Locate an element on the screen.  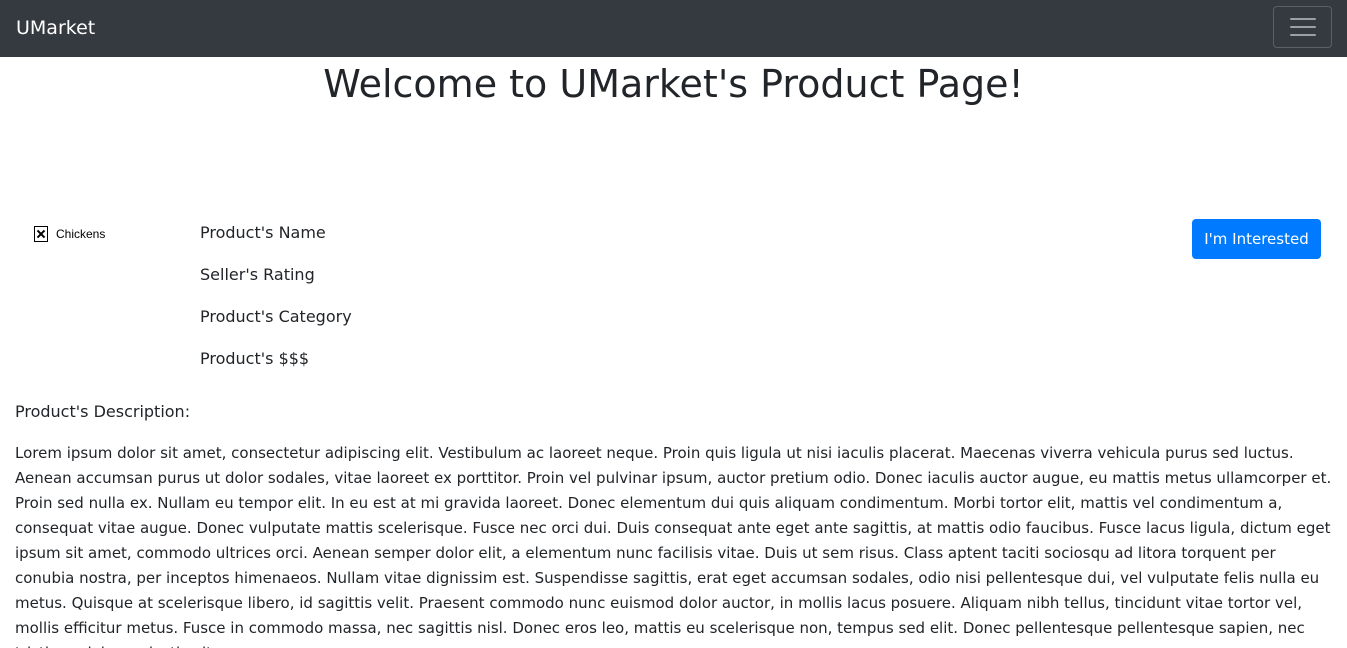
product-image-alt: Chickens is located at coordinates (81, 234).